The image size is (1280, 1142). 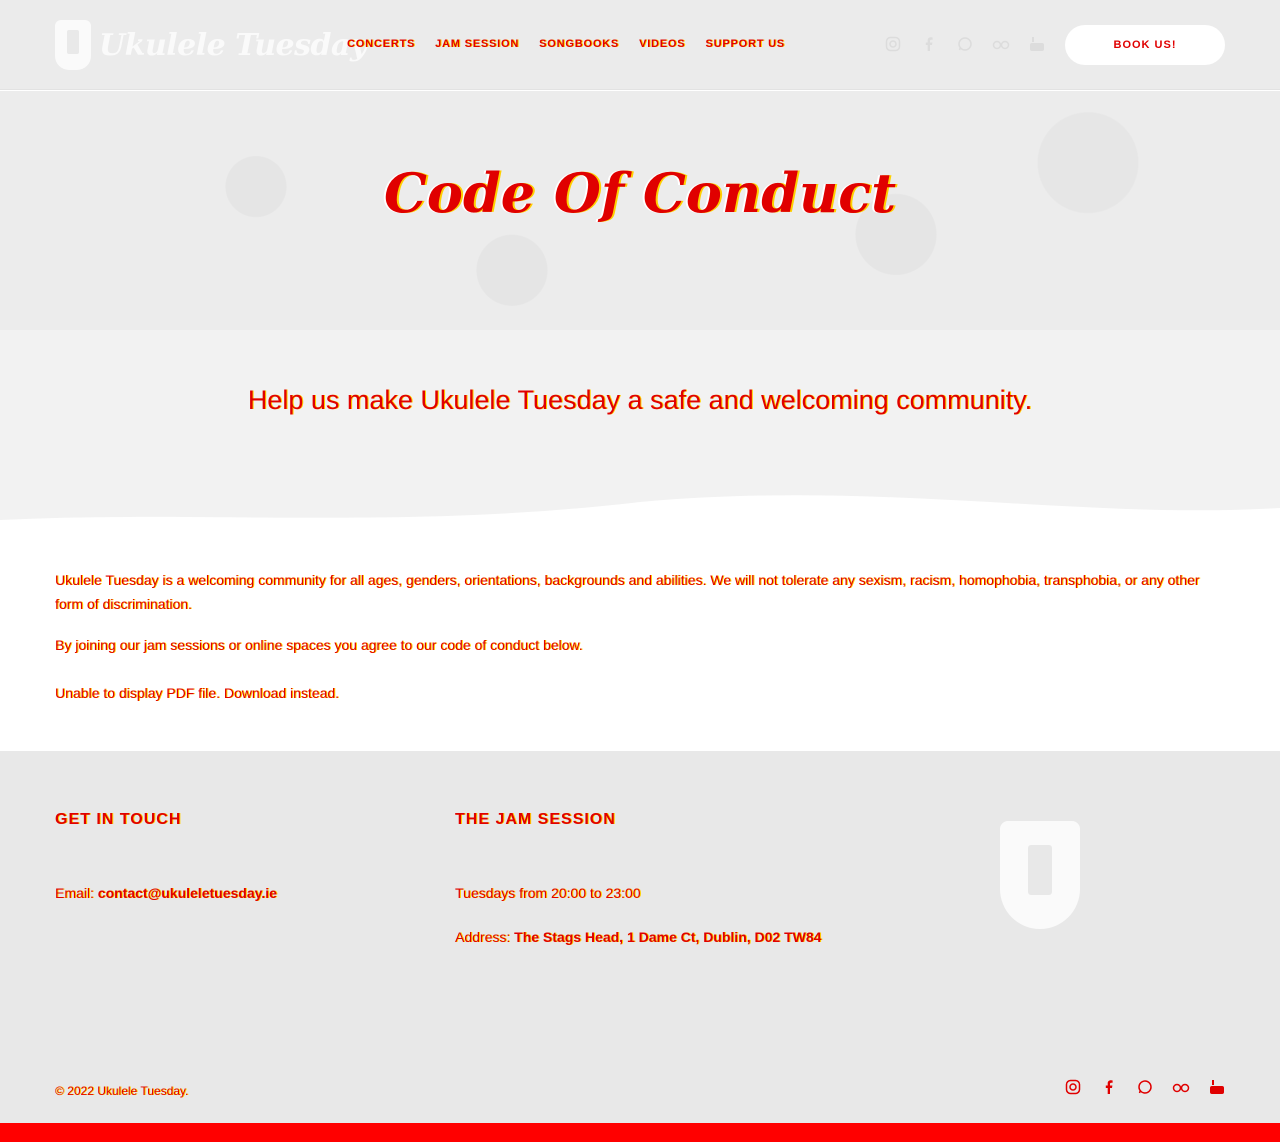 What do you see at coordinates (477, 44) in the screenshot?
I see `nav-jam-session: JAM SESSION` at bounding box center [477, 44].